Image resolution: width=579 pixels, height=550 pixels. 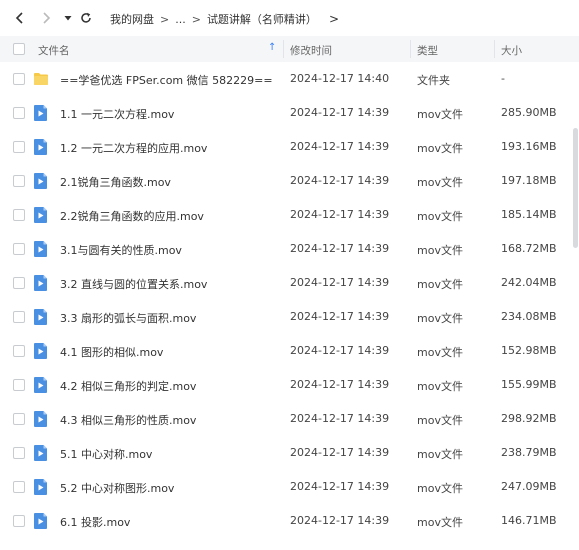 What do you see at coordinates (117, 488) in the screenshot?
I see `file-name: 5.2 中心对称图形.mov` at bounding box center [117, 488].